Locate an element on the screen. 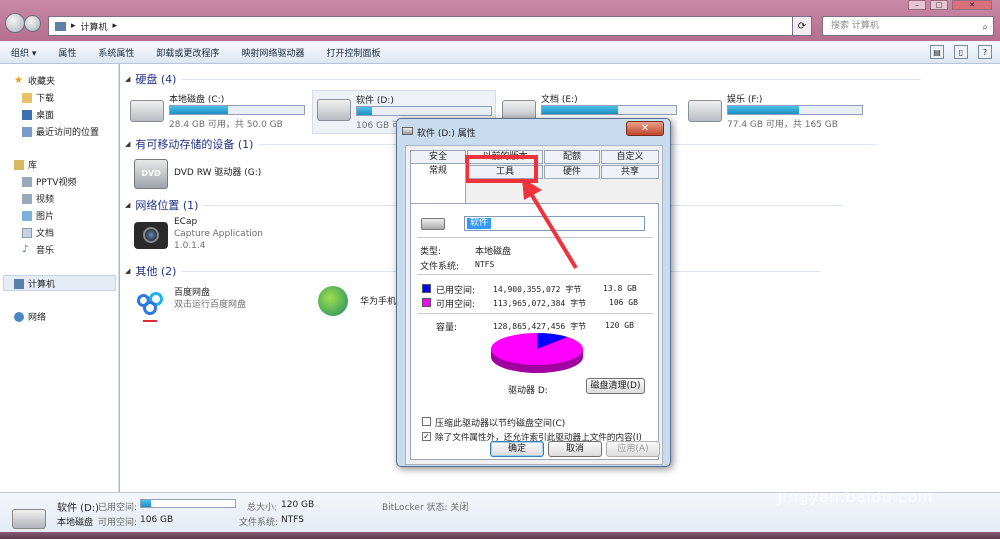 The height and width of the screenshot is (539, 1000). arrow-shaft is located at coordinates (553, 230).